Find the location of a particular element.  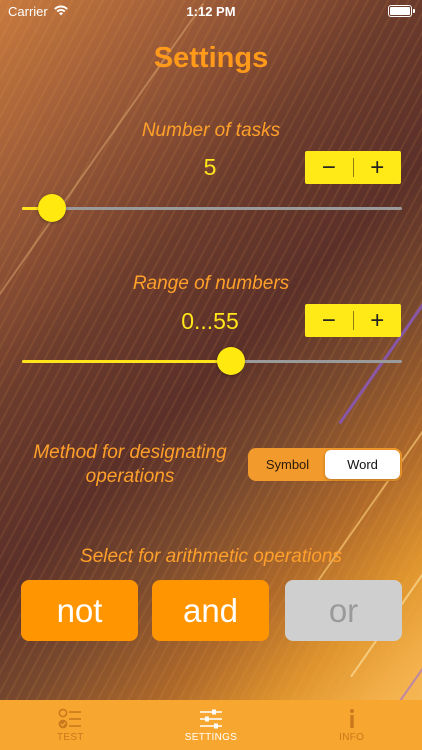

info-icon is located at coordinates (351, 718).